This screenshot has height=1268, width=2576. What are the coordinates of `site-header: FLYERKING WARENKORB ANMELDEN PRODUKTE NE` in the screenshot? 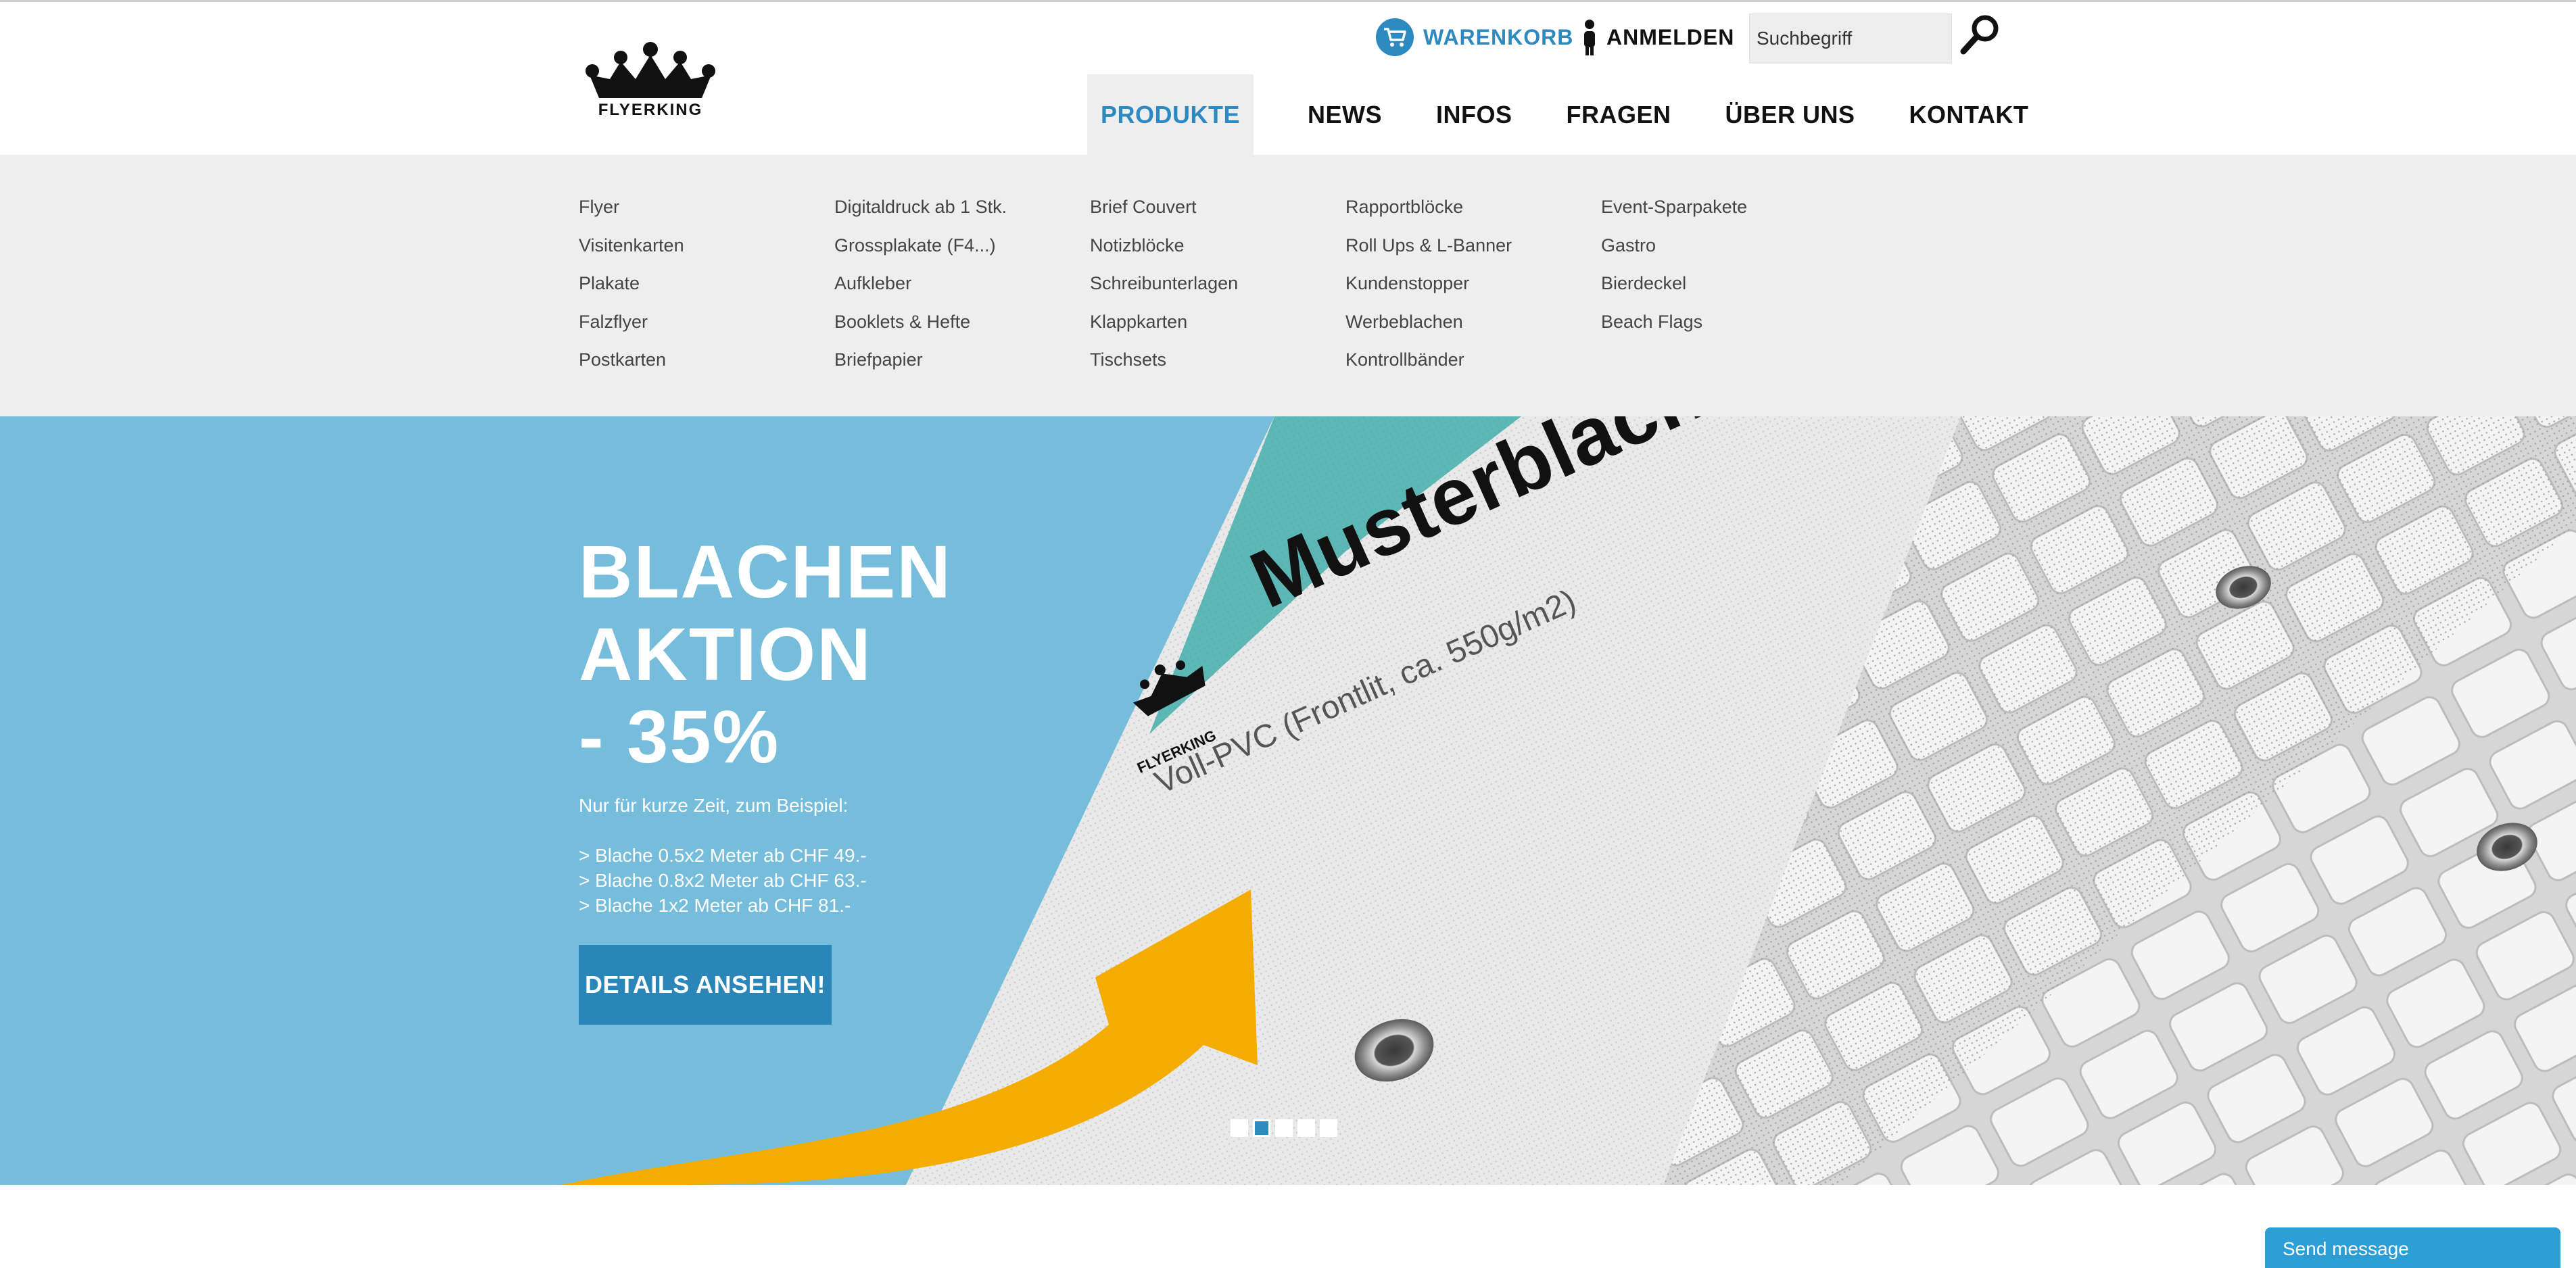 It's located at (1288, 78).